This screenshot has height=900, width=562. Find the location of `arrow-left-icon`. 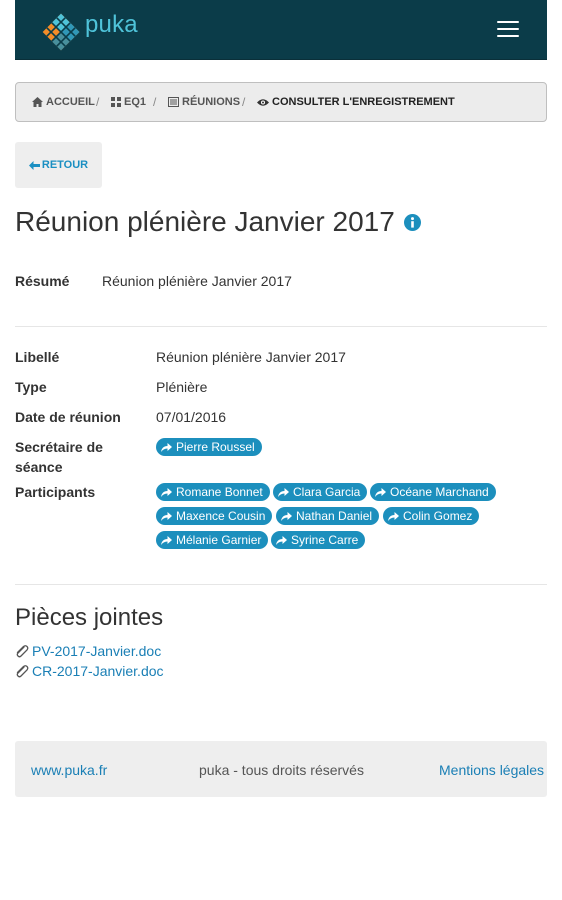

arrow-left-icon is located at coordinates (34, 165).